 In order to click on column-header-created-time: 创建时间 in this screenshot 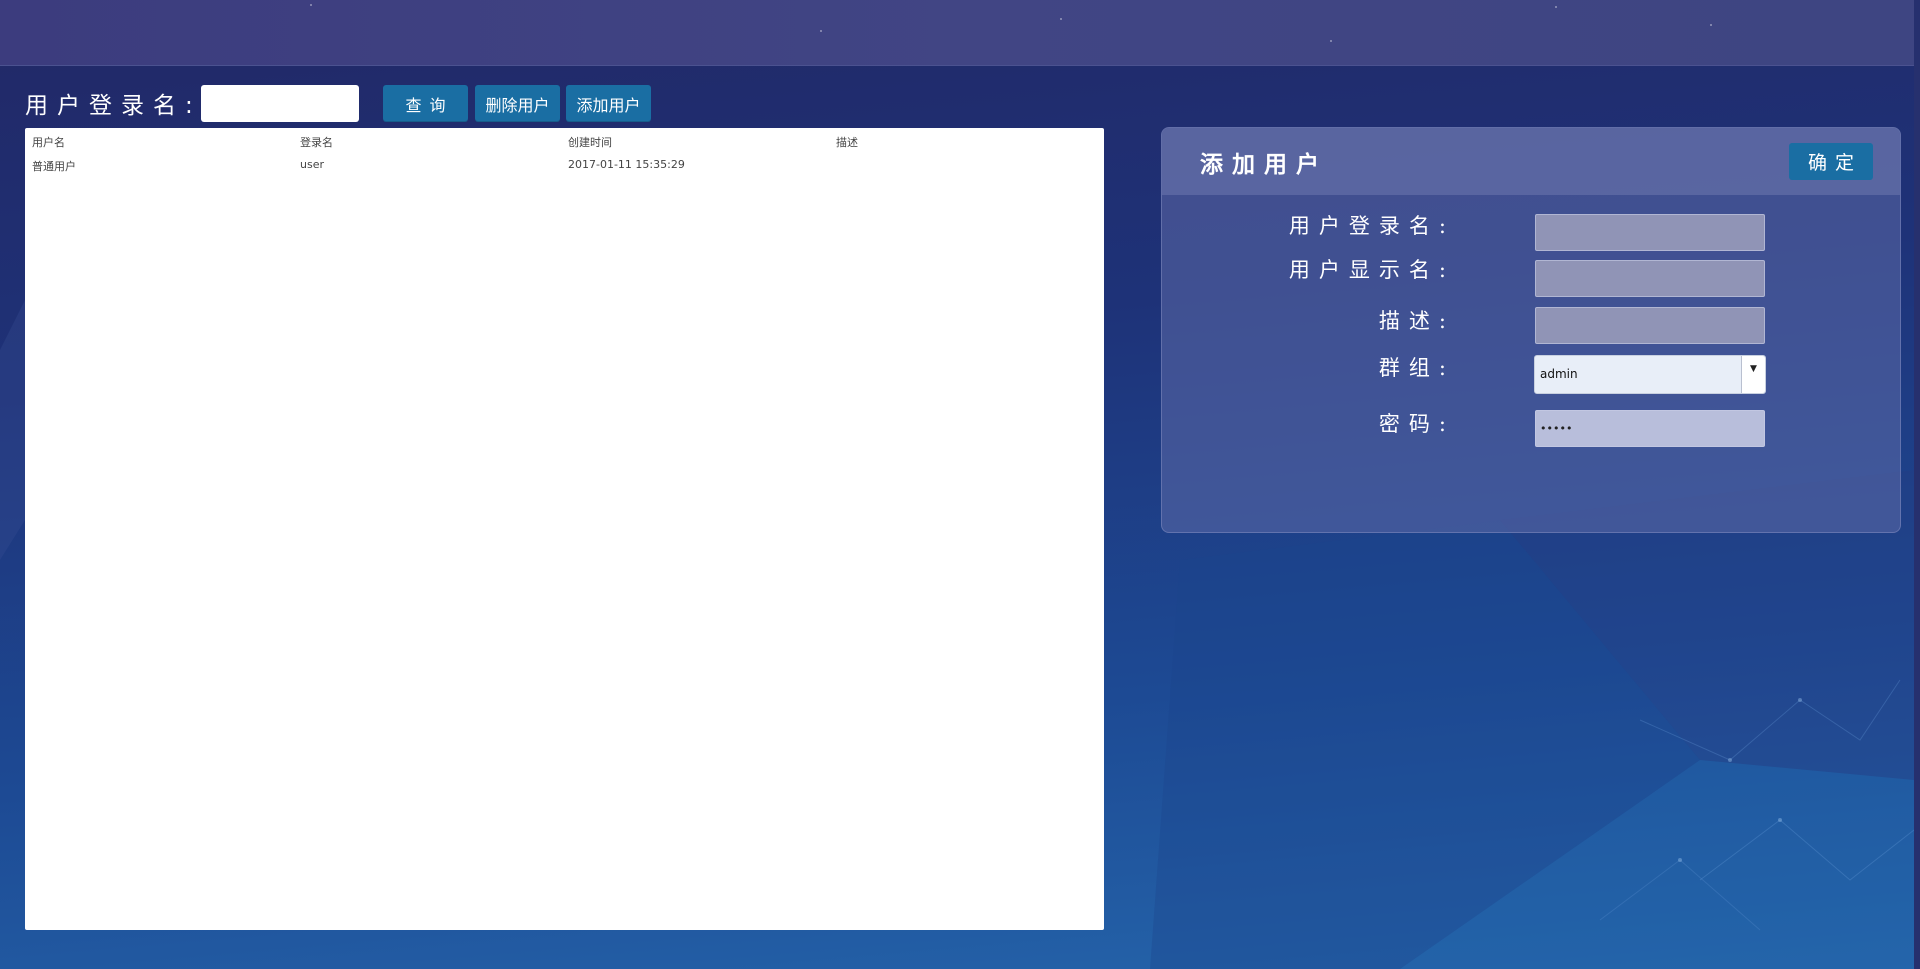, I will do `click(590, 142)`.